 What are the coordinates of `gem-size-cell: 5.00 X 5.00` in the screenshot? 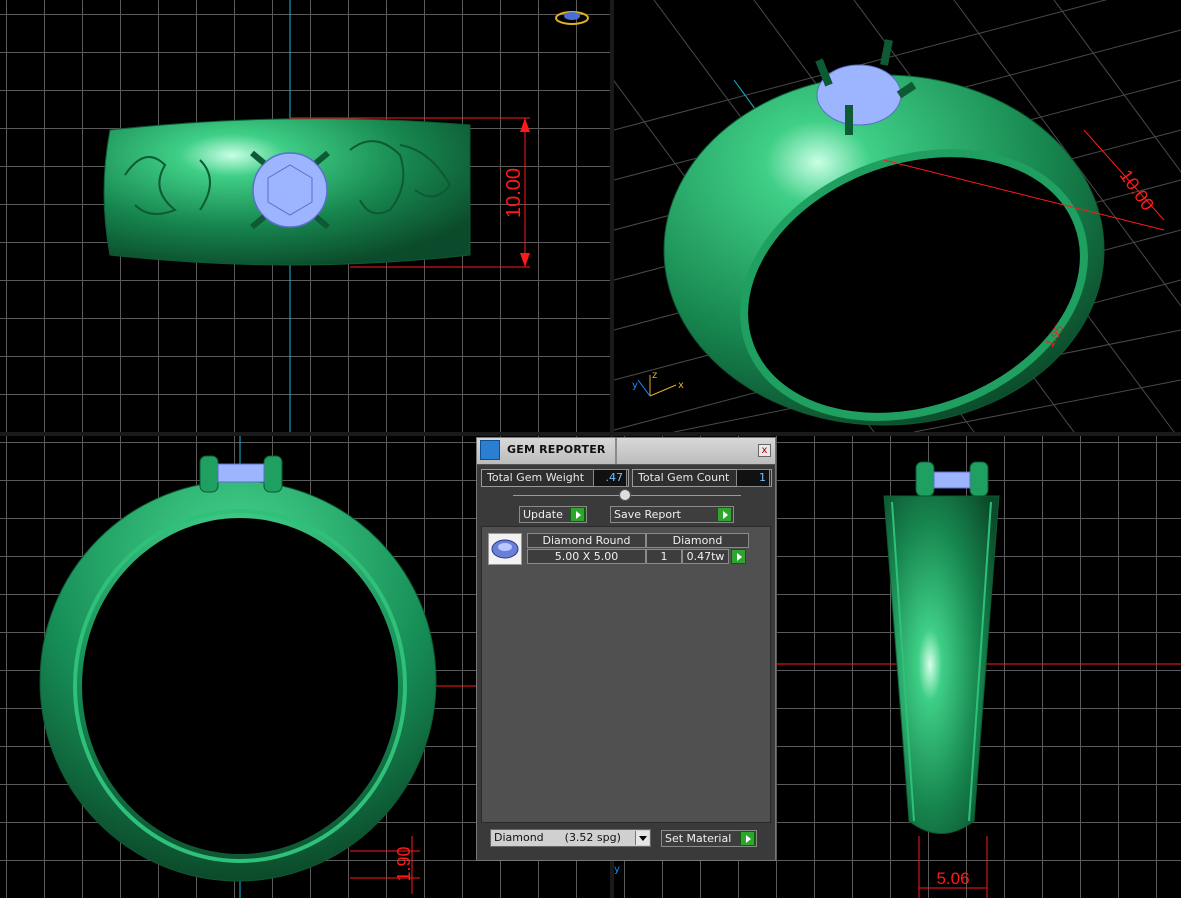 It's located at (586, 556).